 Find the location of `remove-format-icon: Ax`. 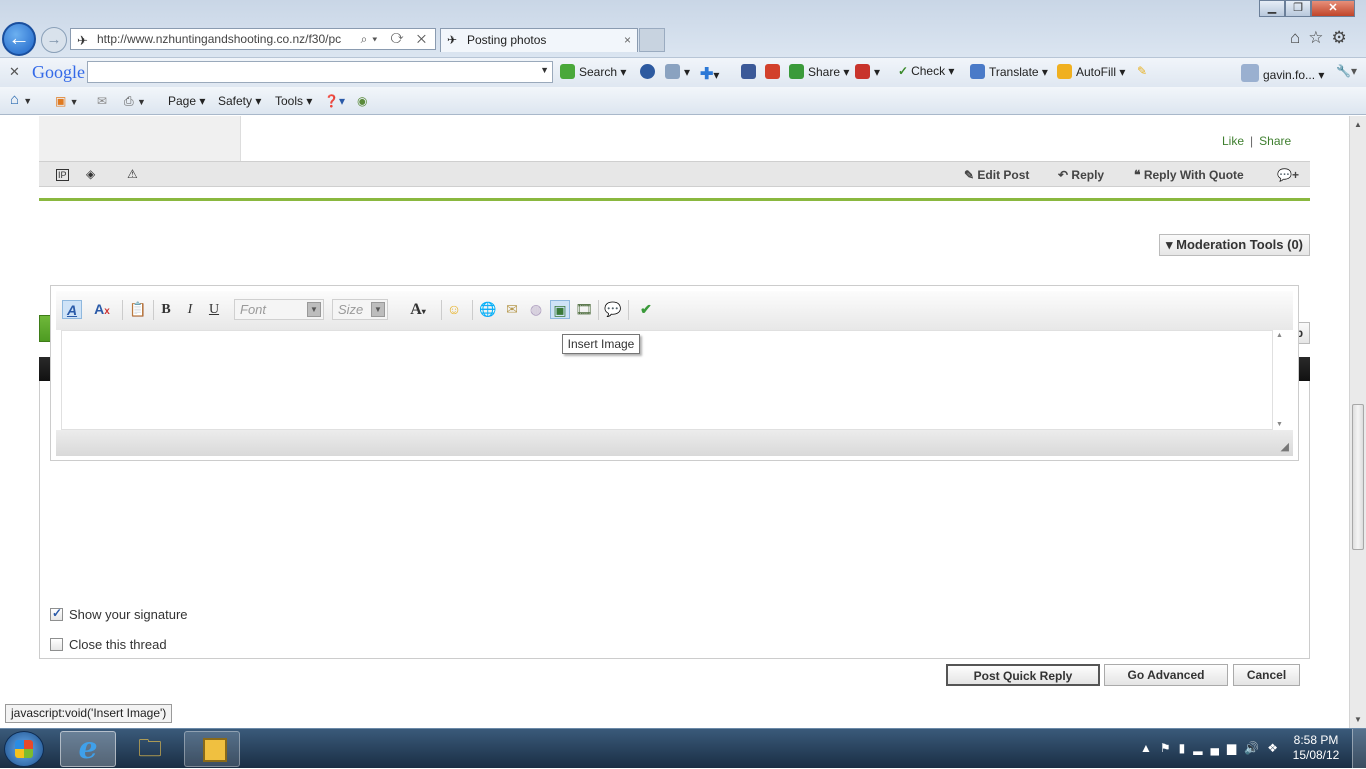

remove-format-icon: Ax is located at coordinates (102, 309).